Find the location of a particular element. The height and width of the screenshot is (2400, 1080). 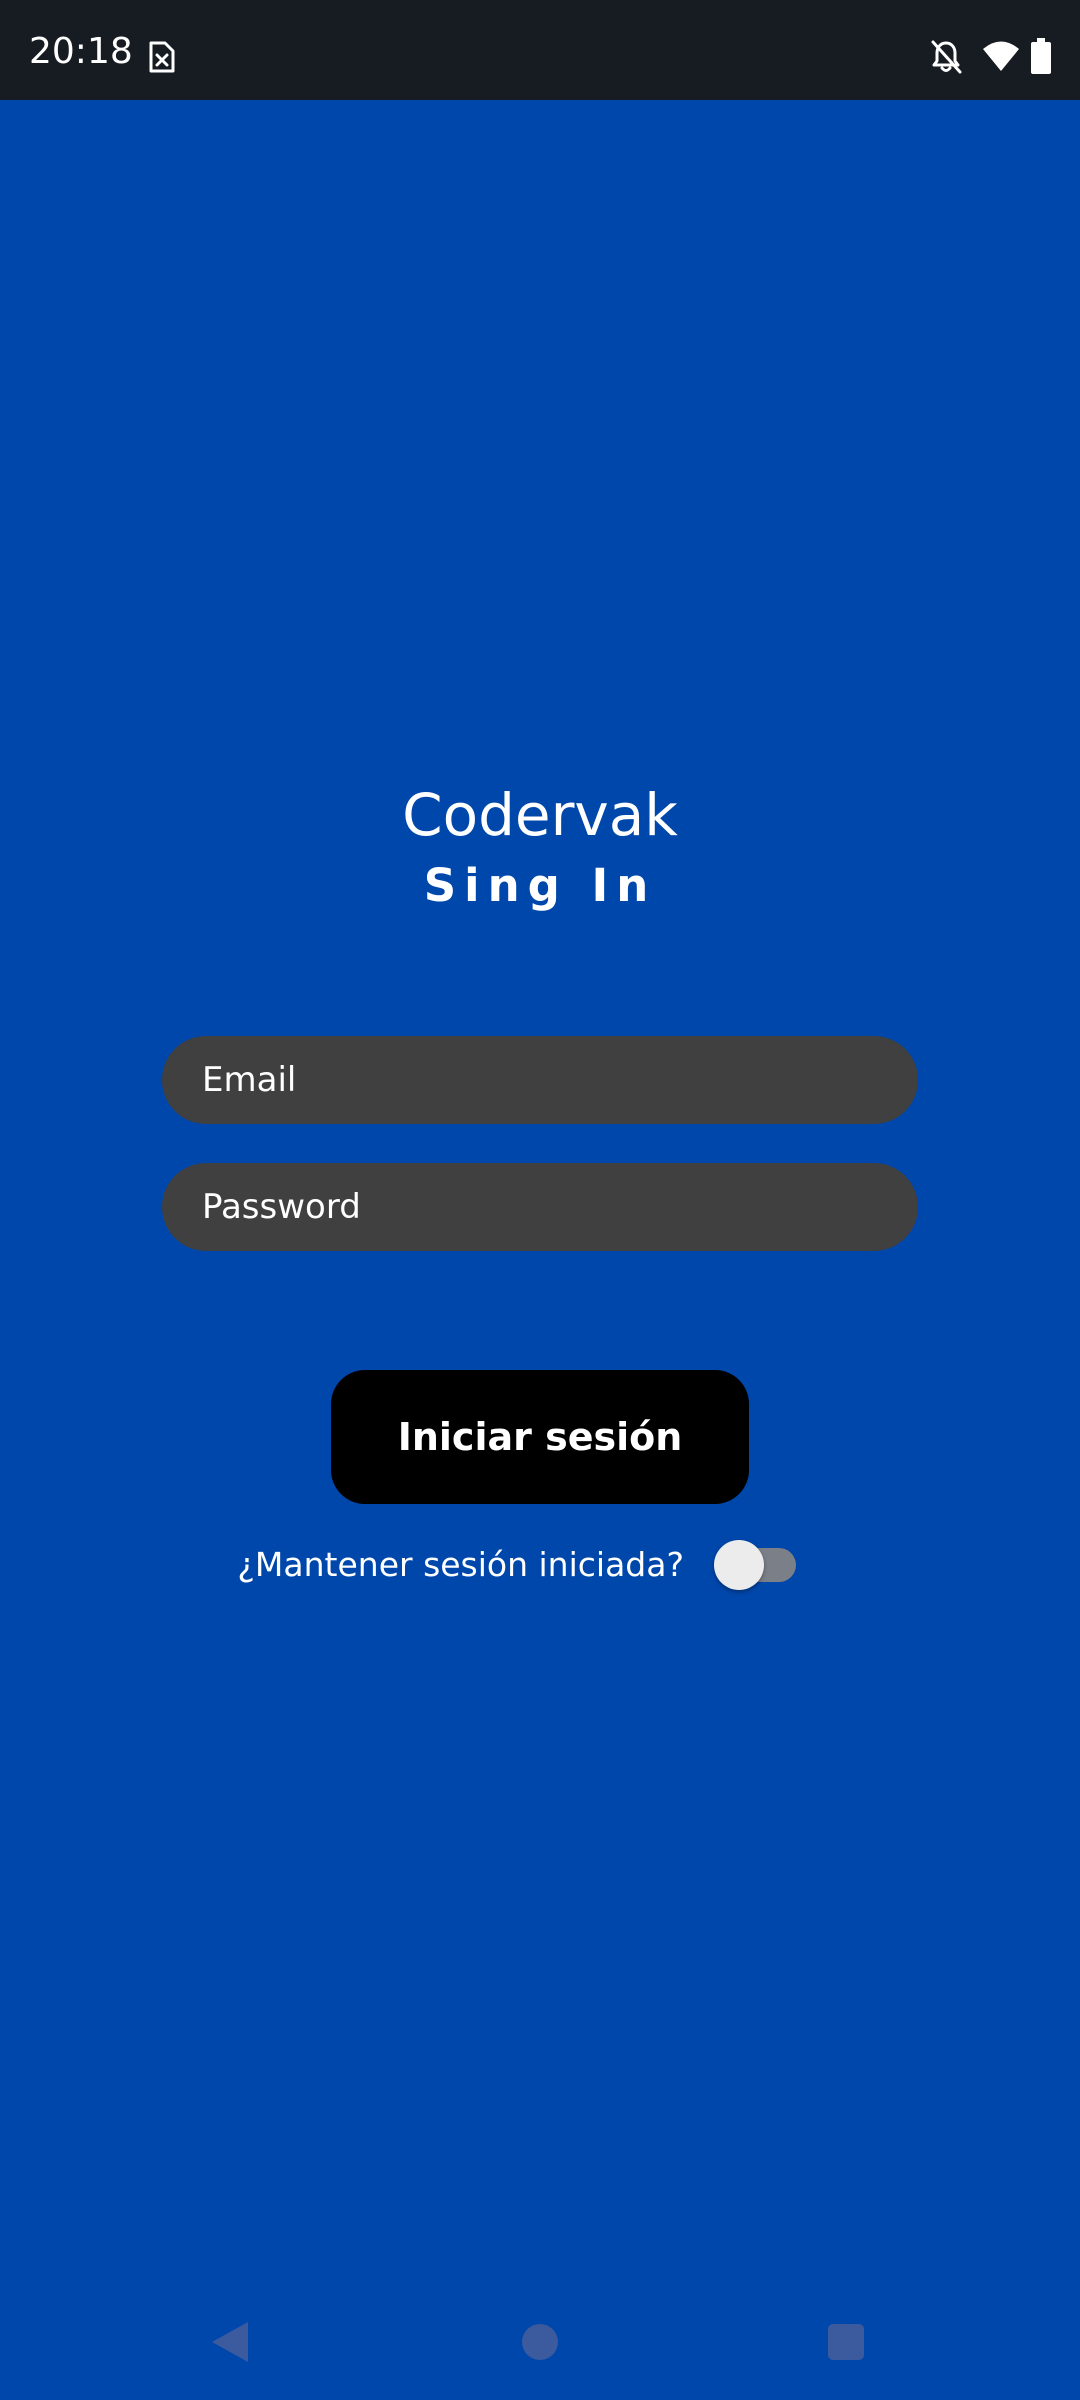

recents-icon is located at coordinates (846, 2342).